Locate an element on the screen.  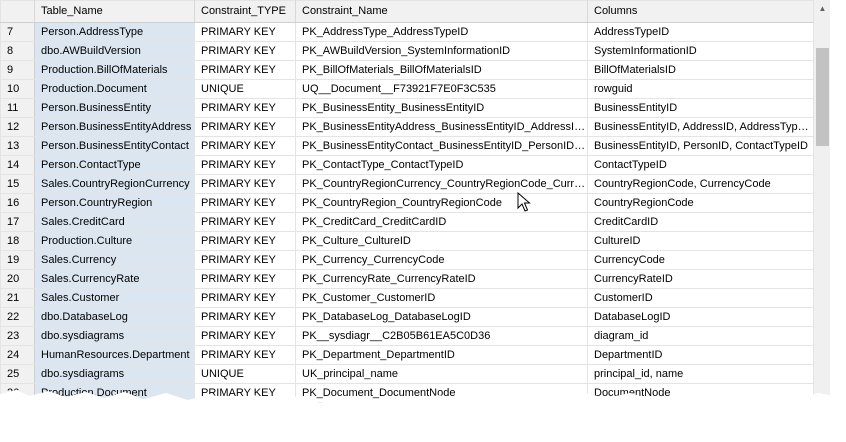
constraint-name-cell: PK_Customer_CustomerID is located at coordinates (441, 298).